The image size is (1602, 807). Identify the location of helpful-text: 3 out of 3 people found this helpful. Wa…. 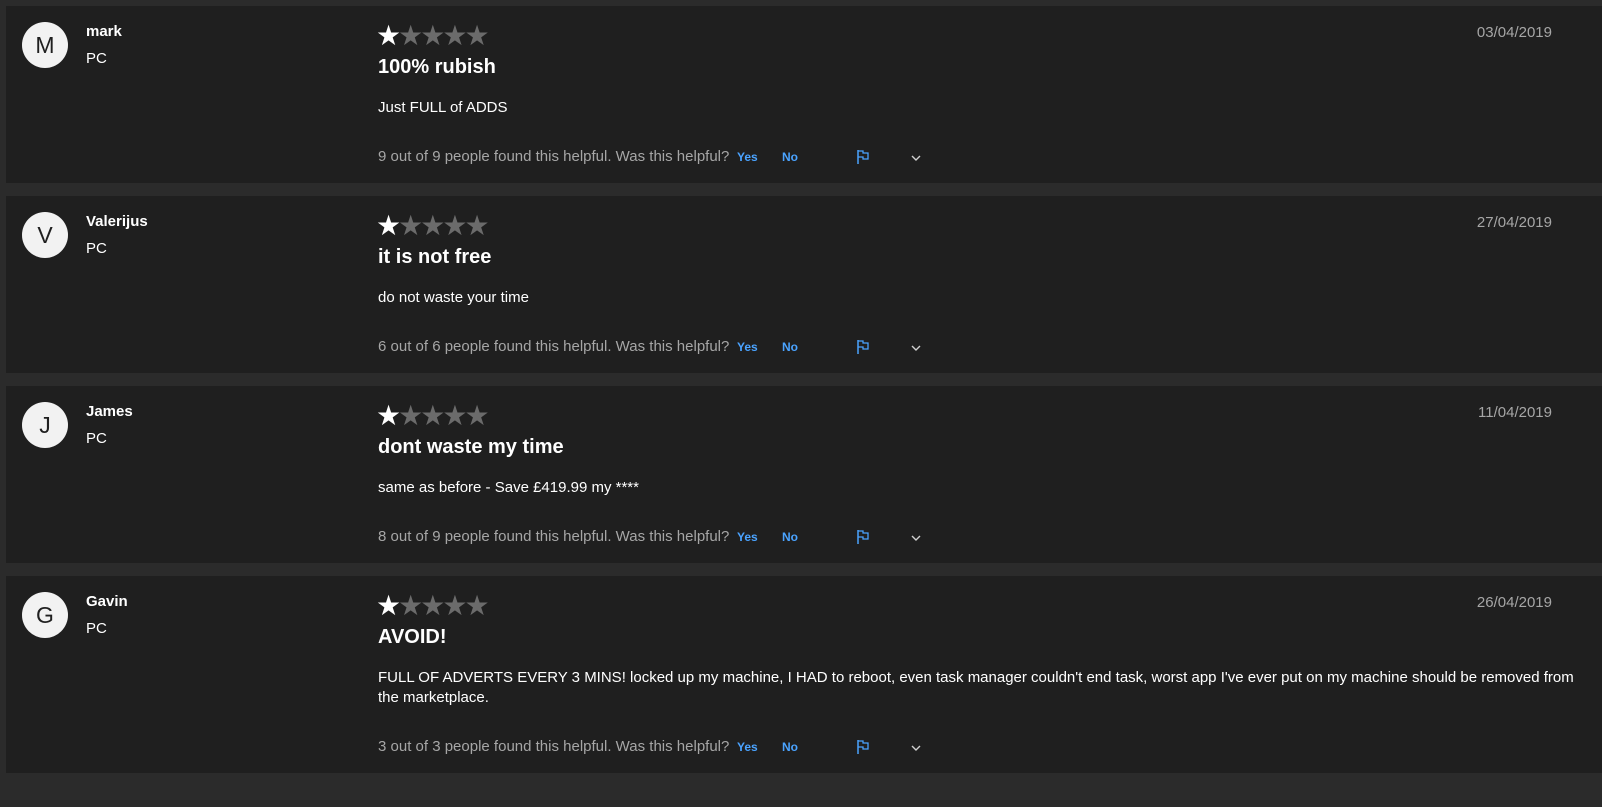
(554, 746).